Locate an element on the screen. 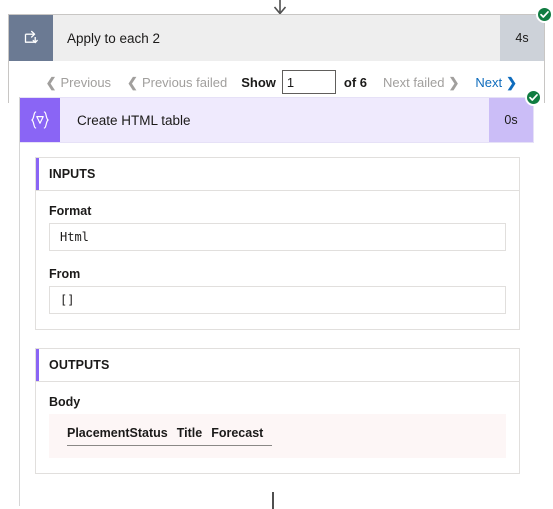 The height and width of the screenshot is (509, 553). page-total-label: of 6 is located at coordinates (355, 82).